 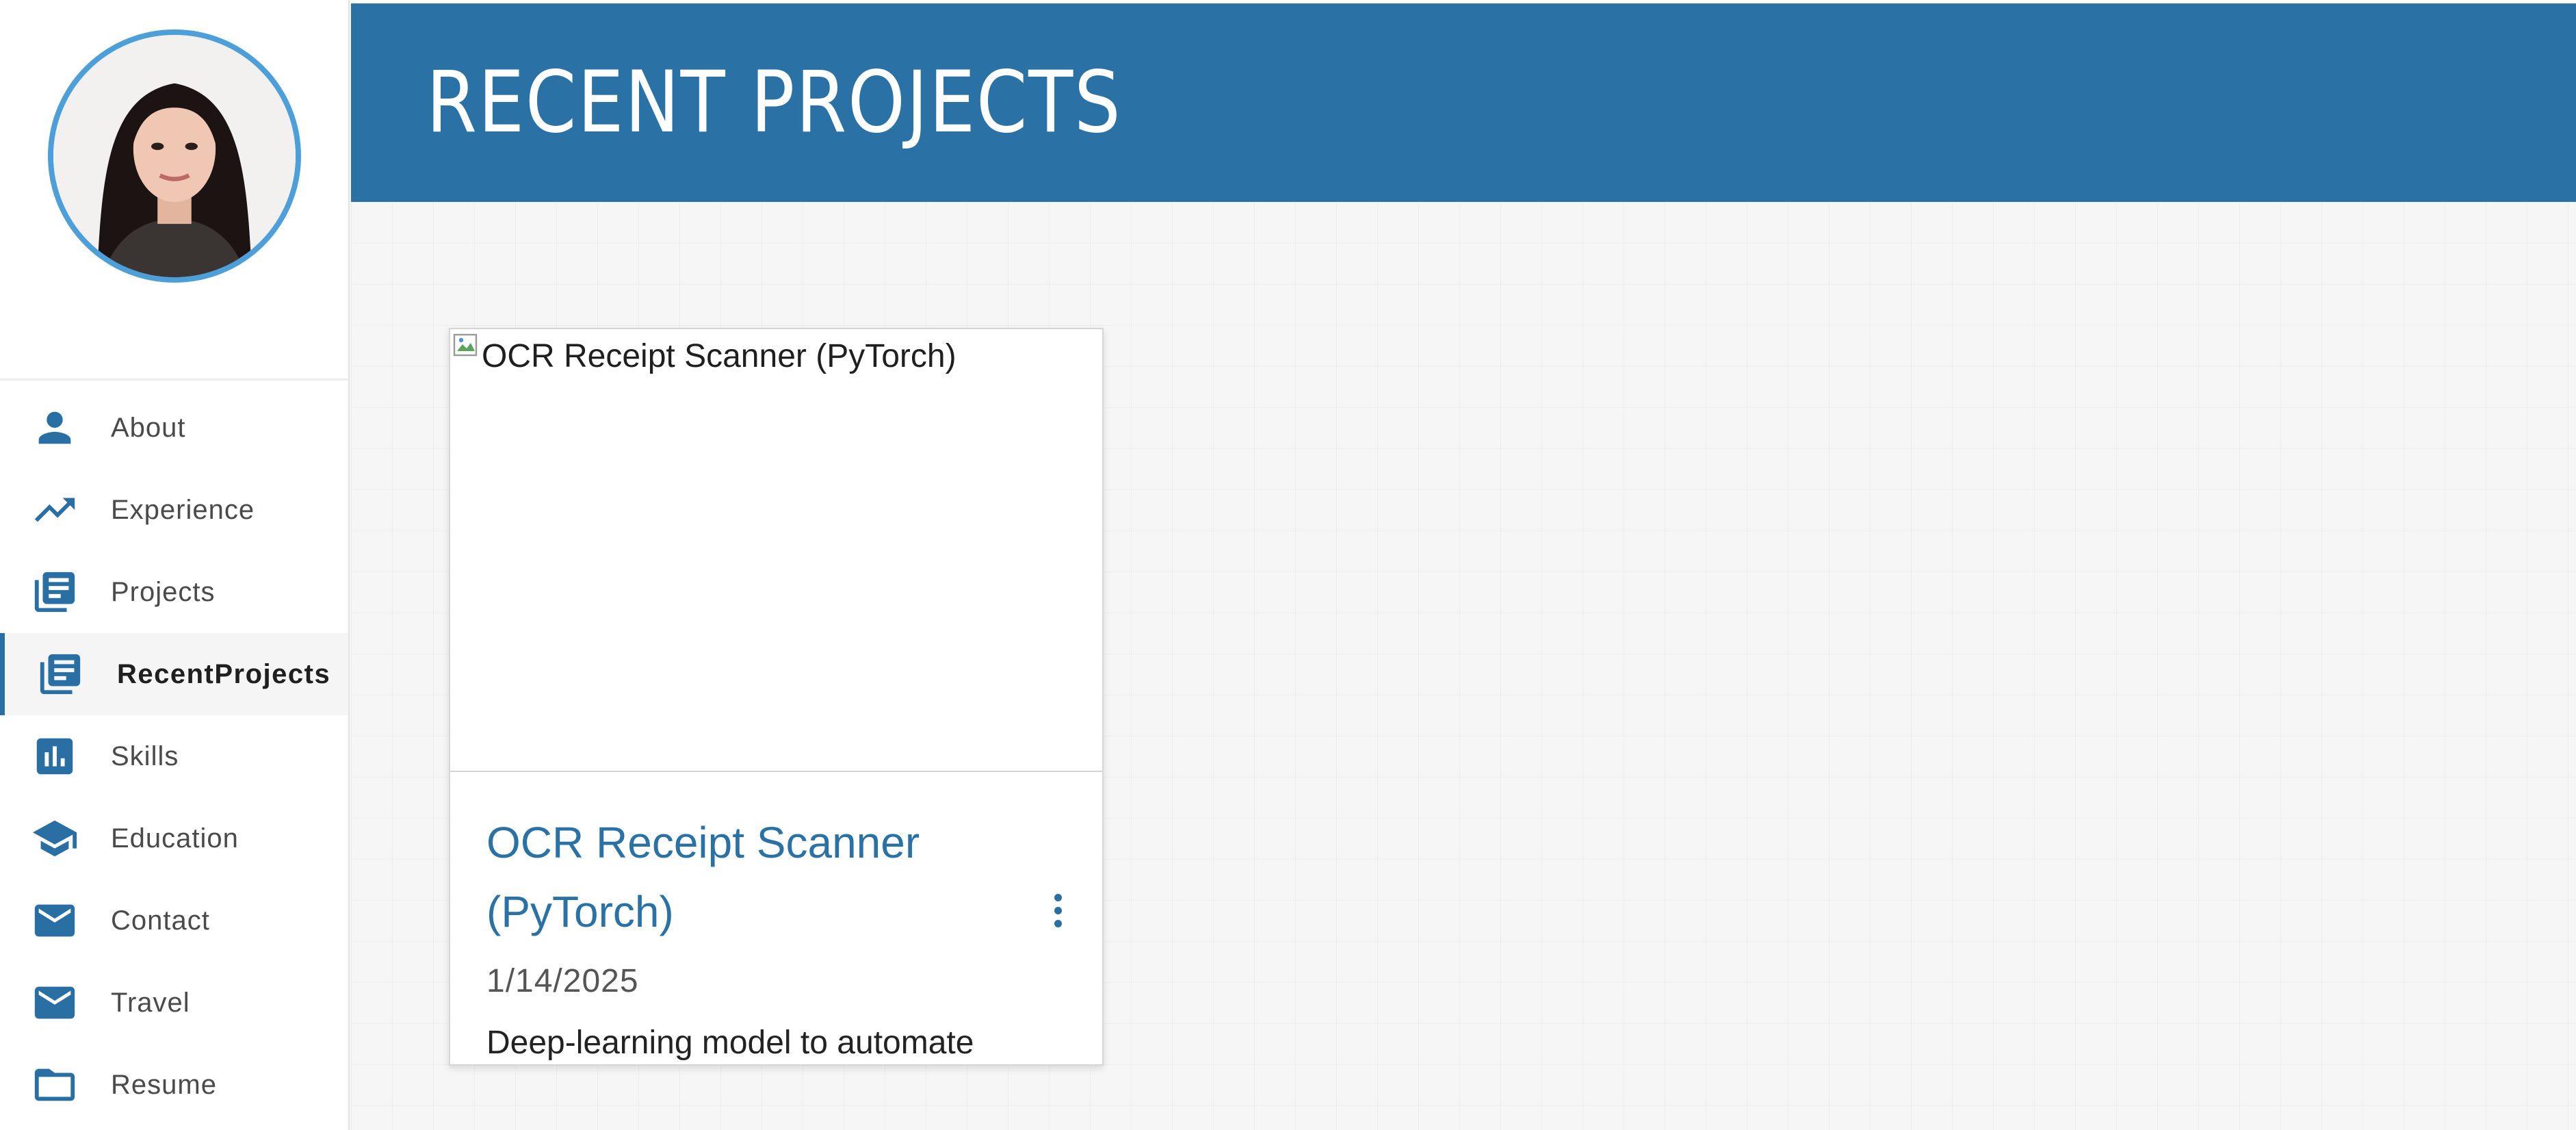 I want to click on page-title: RECENT PROJECTS, so click(x=774, y=102).